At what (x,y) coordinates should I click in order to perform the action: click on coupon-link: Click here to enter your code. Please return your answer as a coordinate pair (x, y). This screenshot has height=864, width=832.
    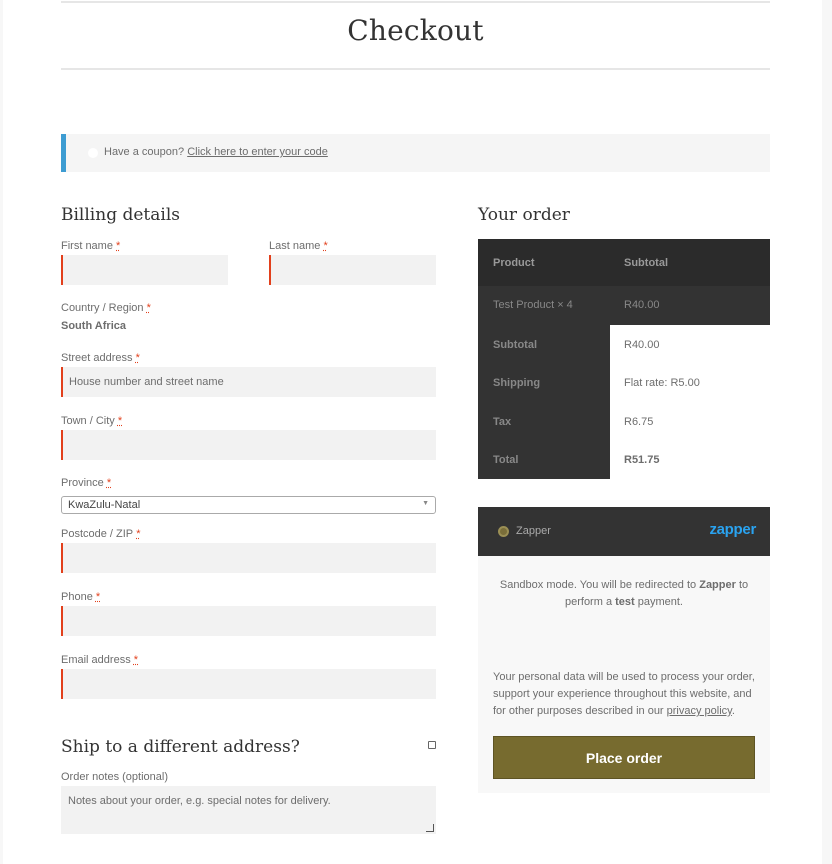
    Looking at the image, I should click on (257, 152).